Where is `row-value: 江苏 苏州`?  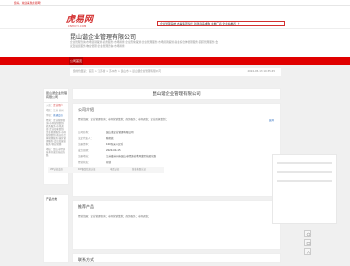 row-value: 江苏 苏州 is located at coordinates (58, 110).